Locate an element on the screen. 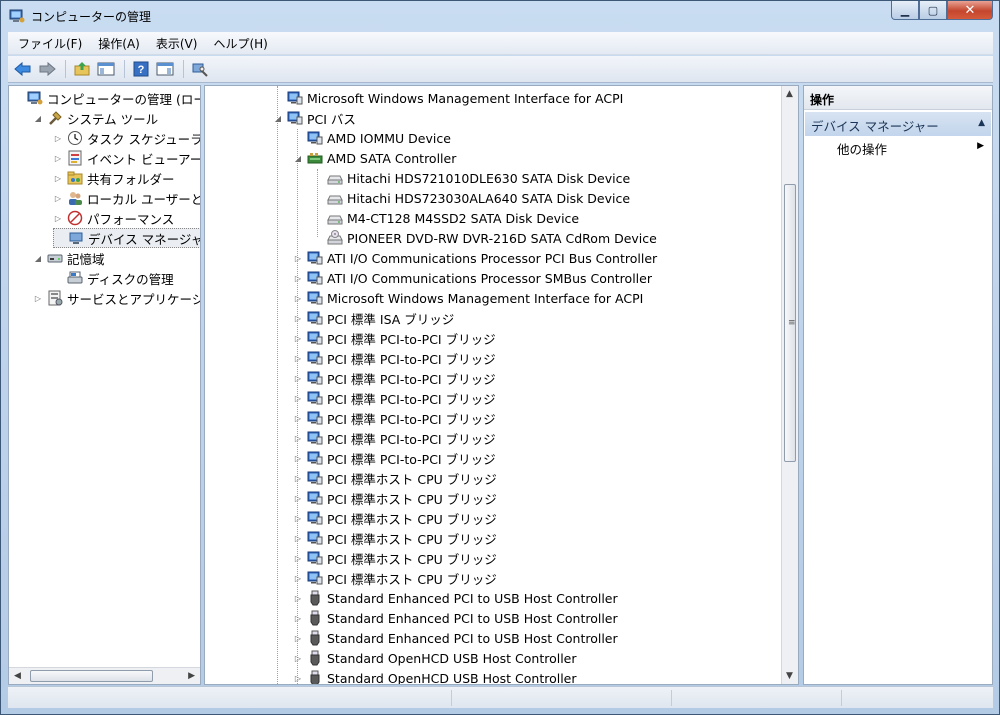  minimize-button: ▁ is located at coordinates (905, 10).